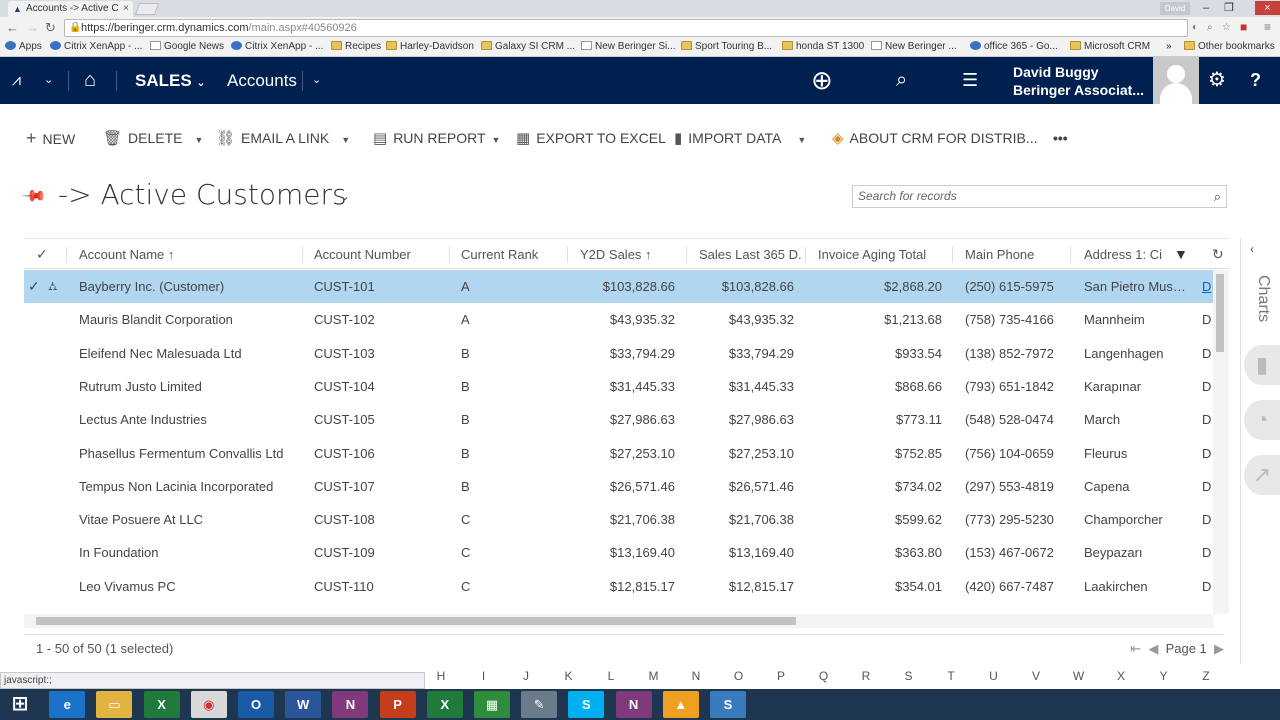 Image resolution: width=1280 pixels, height=720 pixels. What do you see at coordinates (1226, 27) in the screenshot?
I see `star-icon: ☆` at bounding box center [1226, 27].